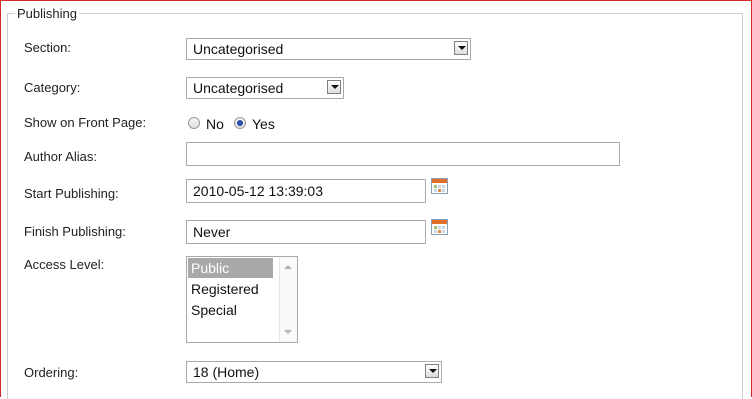  Describe the element at coordinates (238, 49) in the screenshot. I see `section-select-value: Uncategorised` at that location.